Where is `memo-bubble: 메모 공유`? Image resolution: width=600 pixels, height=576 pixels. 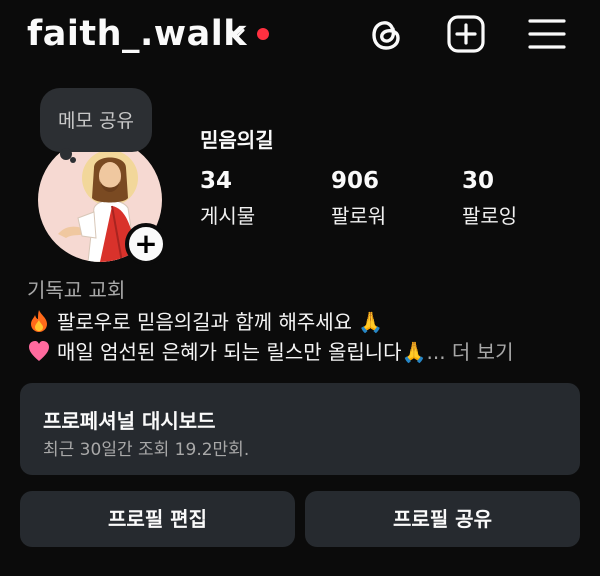 memo-bubble: 메모 공유 is located at coordinates (96, 120).